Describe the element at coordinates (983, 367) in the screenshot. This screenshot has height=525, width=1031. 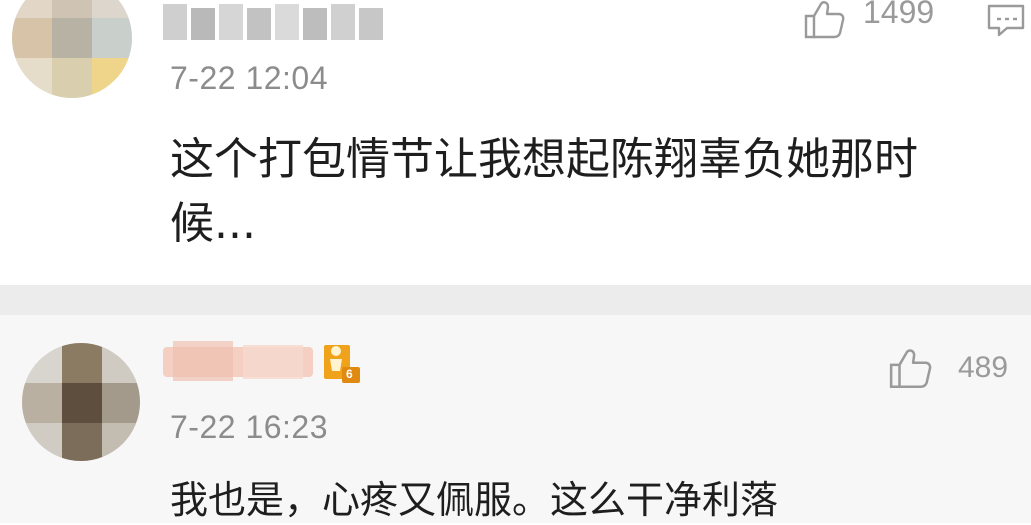
I see `like-count: 489` at that location.